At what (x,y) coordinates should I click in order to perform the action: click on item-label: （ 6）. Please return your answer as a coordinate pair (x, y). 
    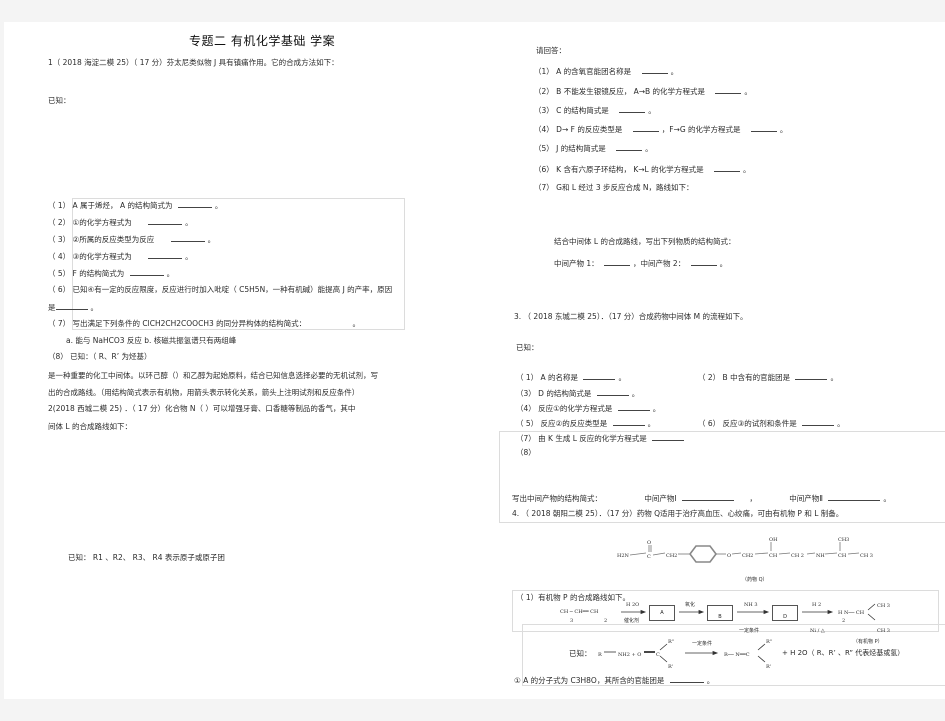
    Looking at the image, I should click on (709, 423).